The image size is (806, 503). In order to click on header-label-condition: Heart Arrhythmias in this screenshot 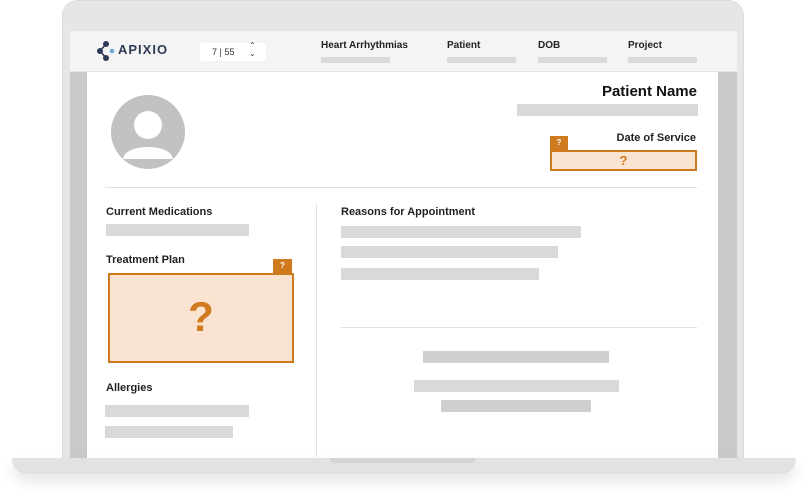, I will do `click(364, 45)`.